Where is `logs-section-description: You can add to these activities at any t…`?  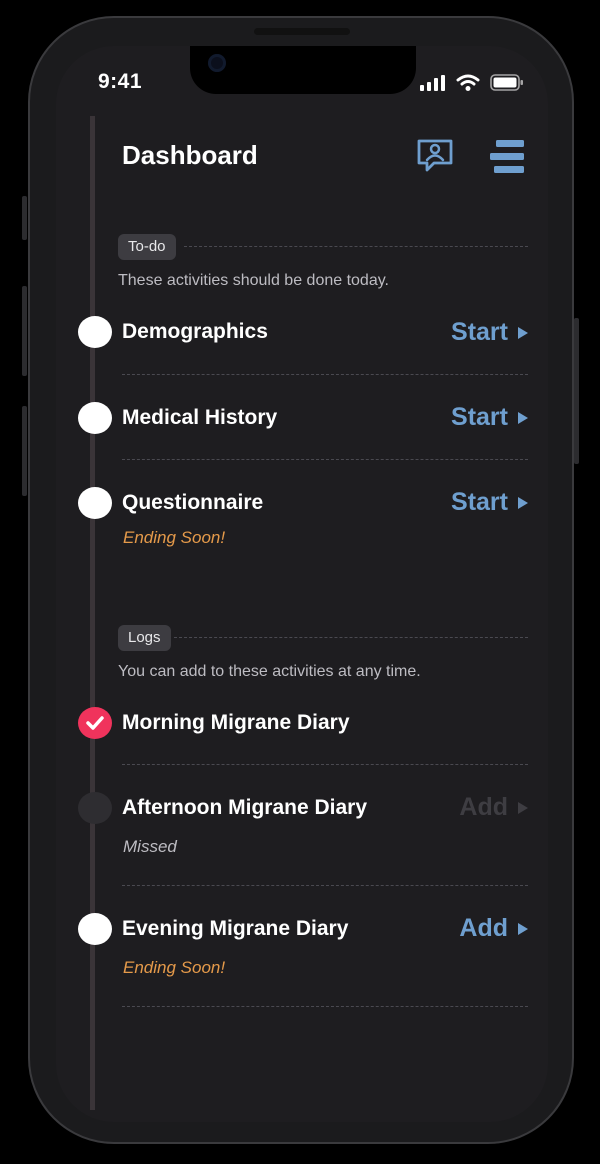 logs-section-description: You can add to these activities at any t… is located at coordinates (269, 671).